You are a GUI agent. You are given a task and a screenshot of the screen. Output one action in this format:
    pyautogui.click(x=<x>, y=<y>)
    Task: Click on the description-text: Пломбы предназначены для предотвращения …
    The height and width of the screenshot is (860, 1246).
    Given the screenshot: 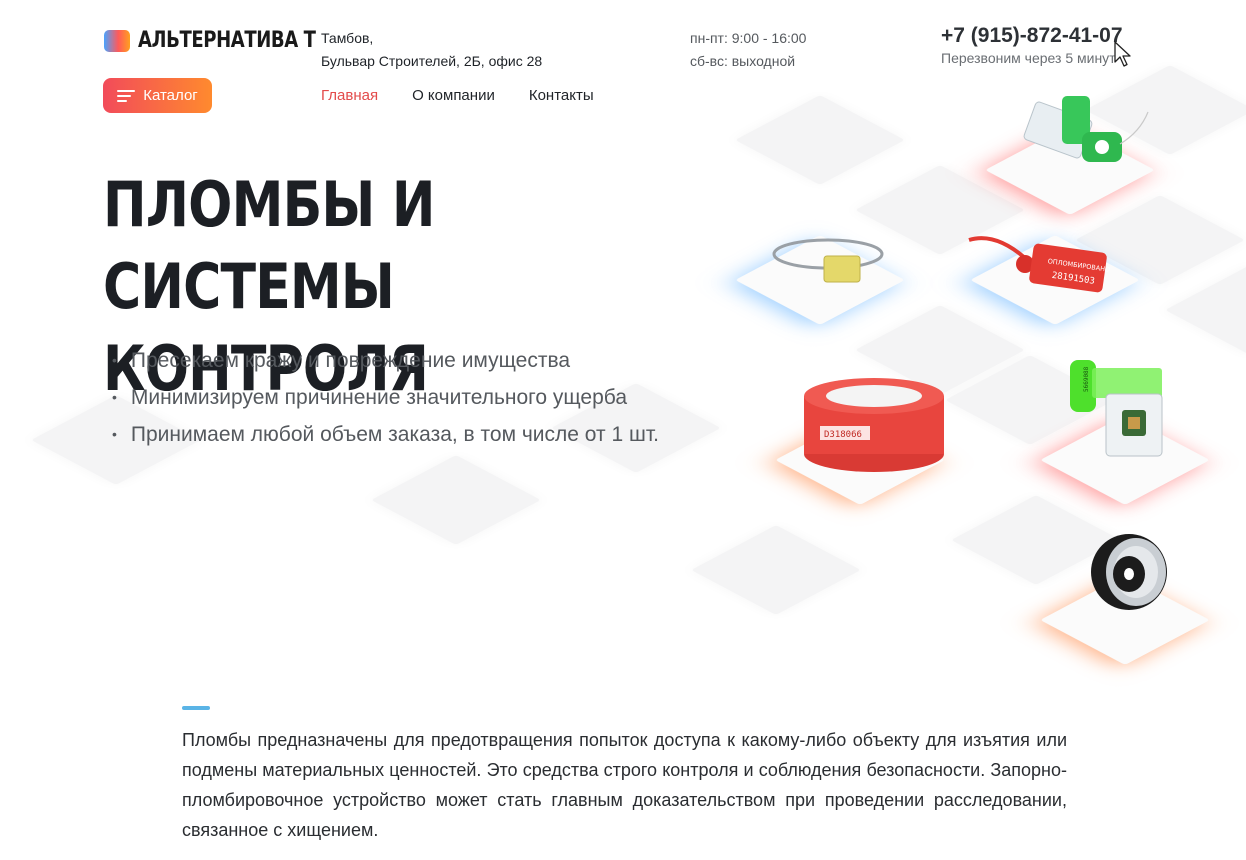 What is the action you would take?
    pyautogui.click(x=624, y=785)
    